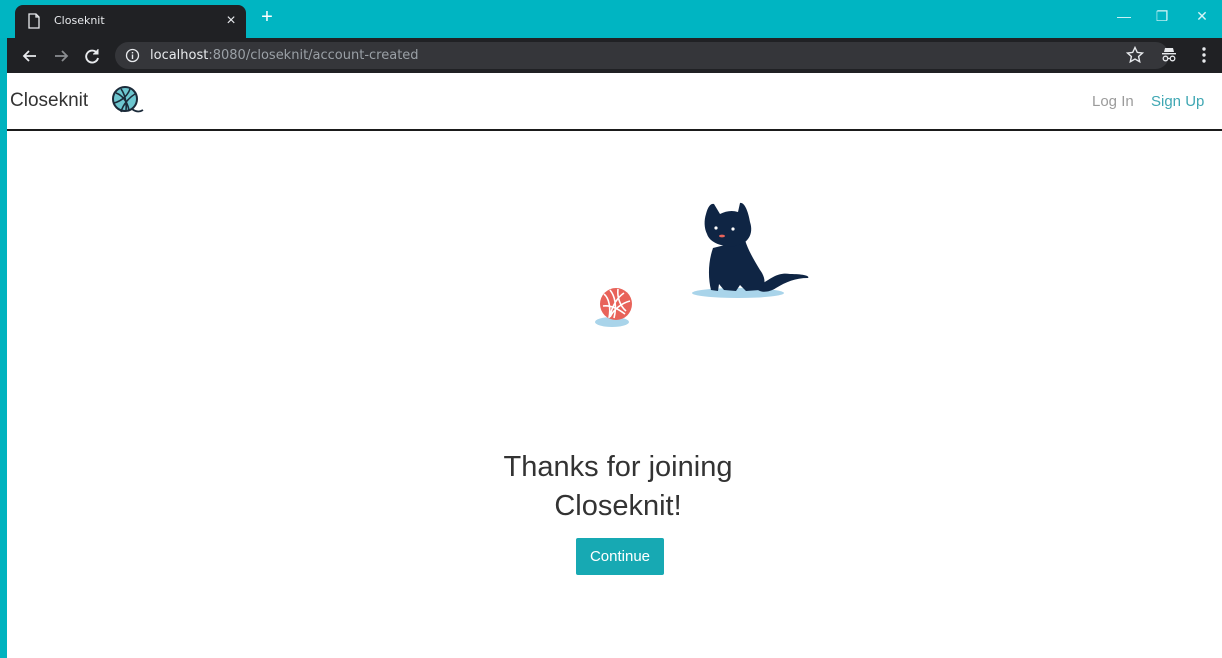 The width and height of the screenshot is (1222, 658). I want to click on login-link: Log In, so click(1113, 101).